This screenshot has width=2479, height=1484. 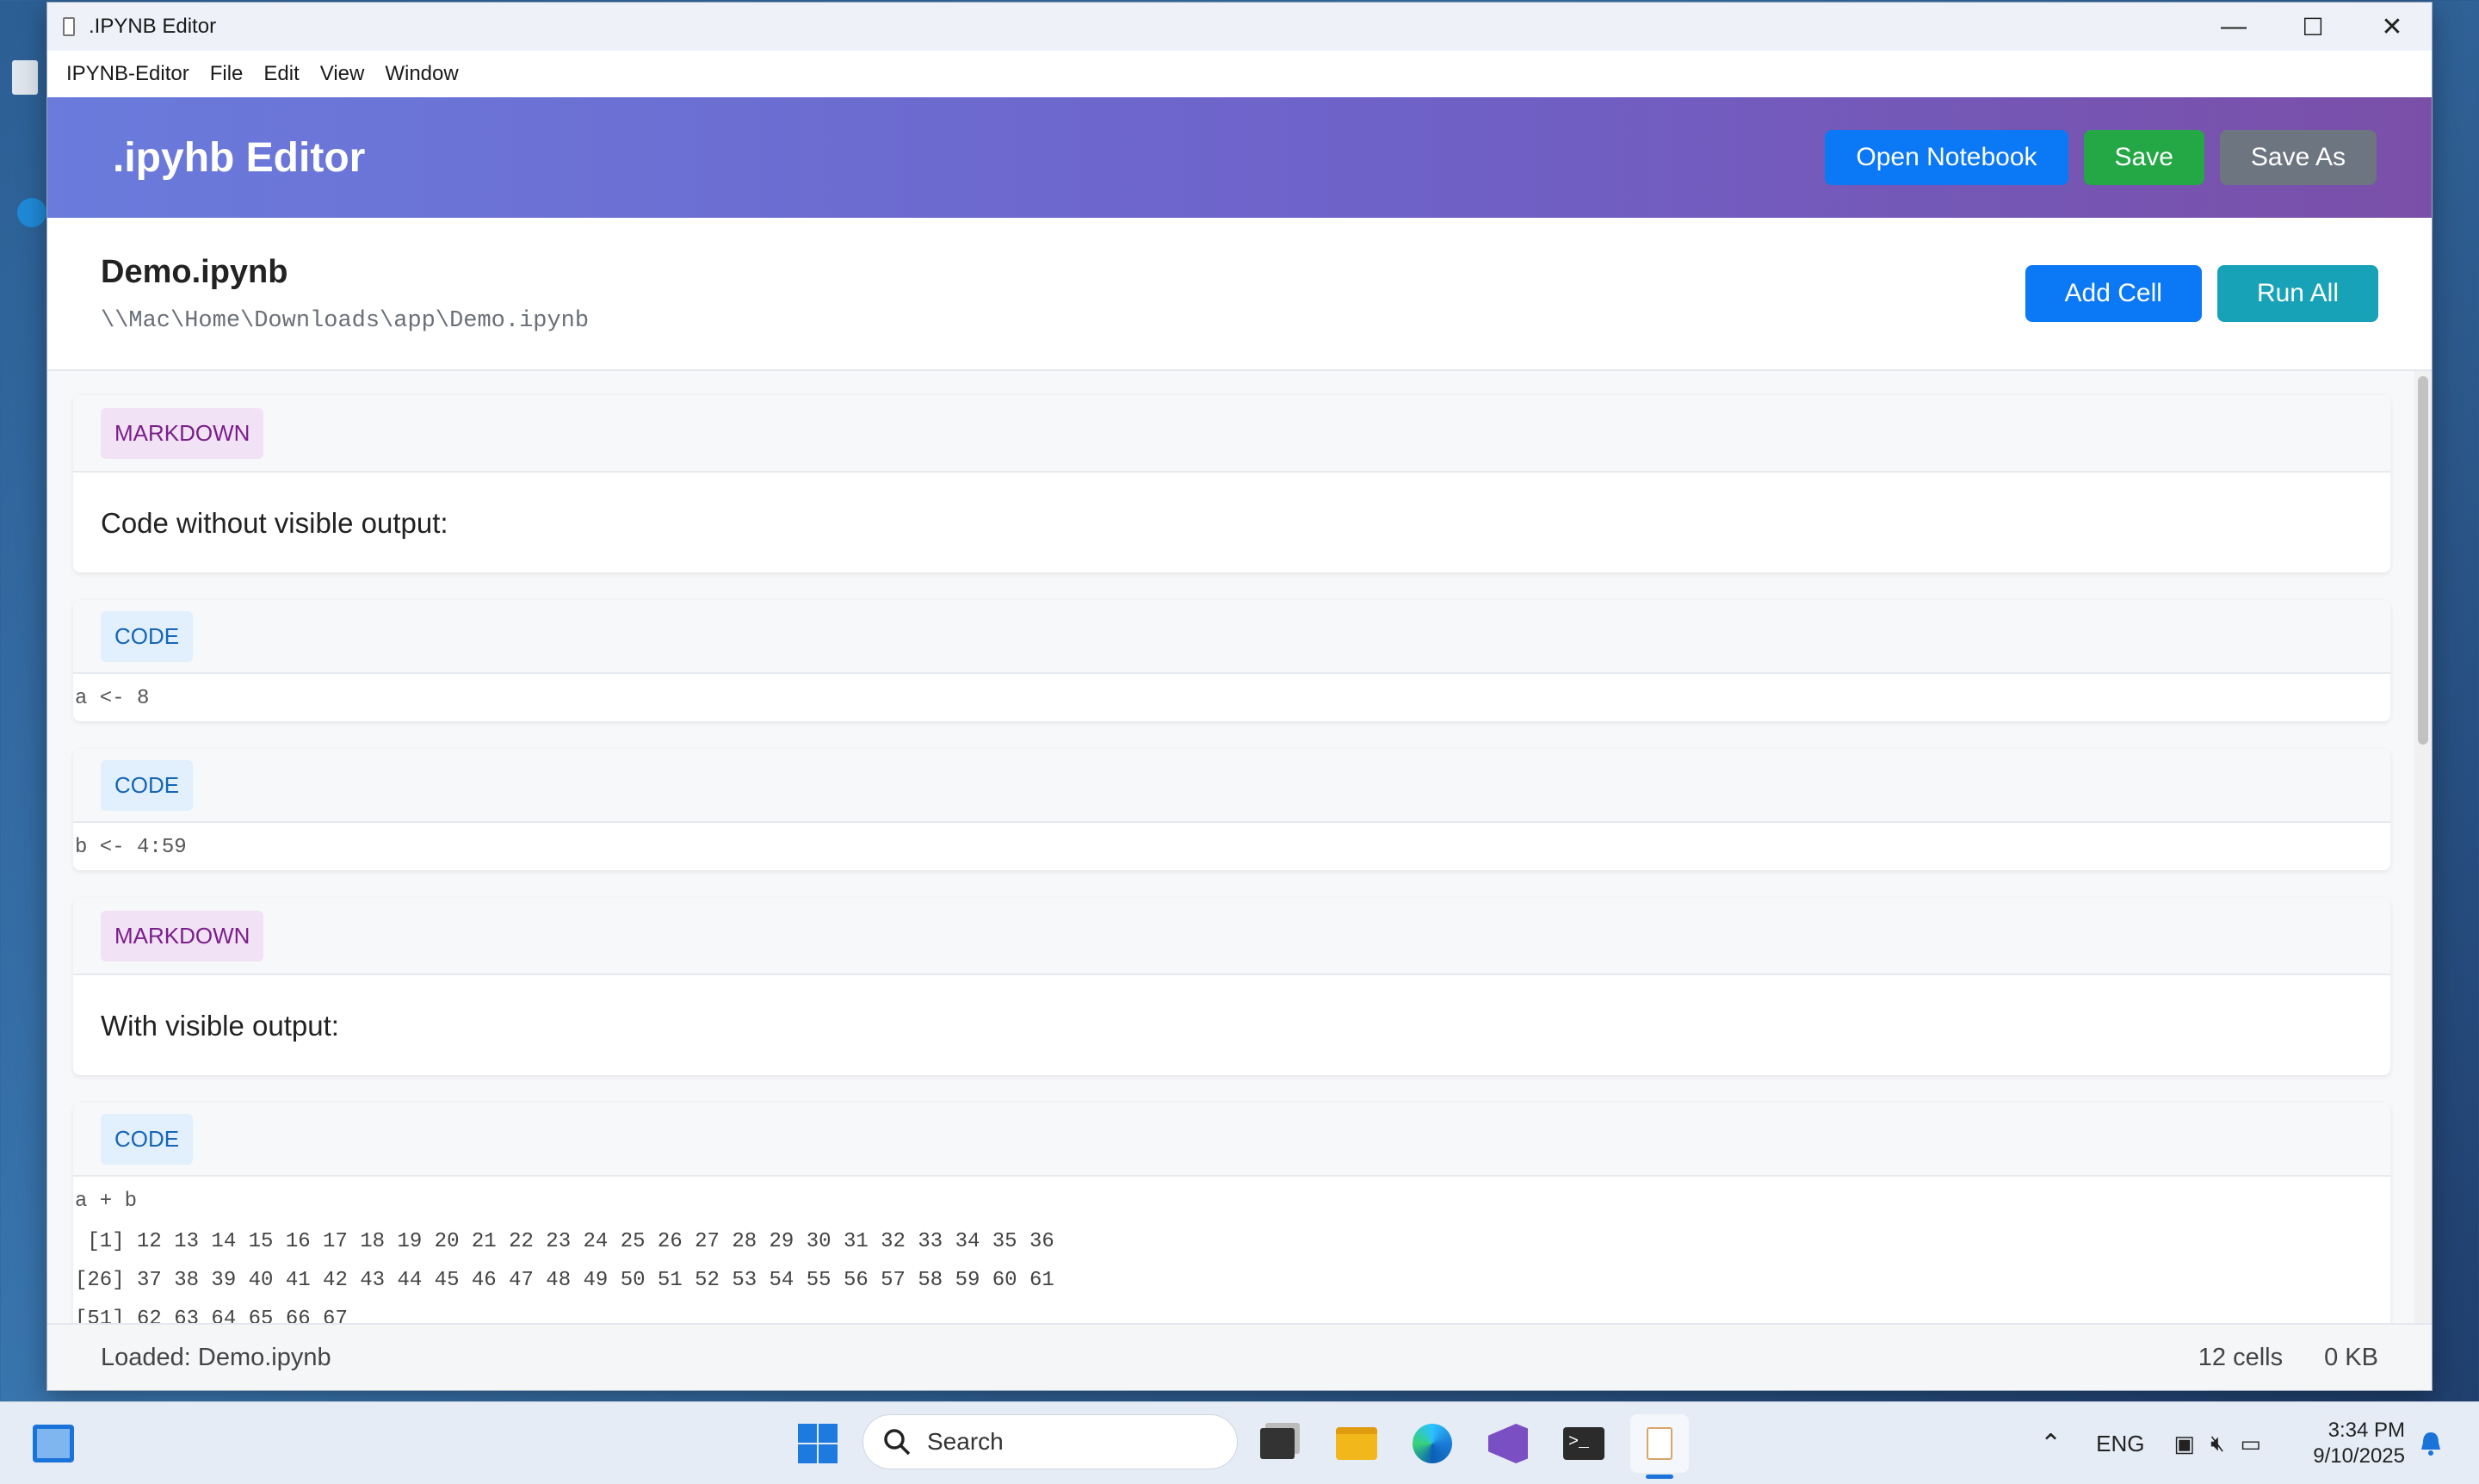 What do you see at coordinates (128, 74) in the screenshot?
I see `menu-app: IPYNB-Editor` at bounding box center [128, 74].